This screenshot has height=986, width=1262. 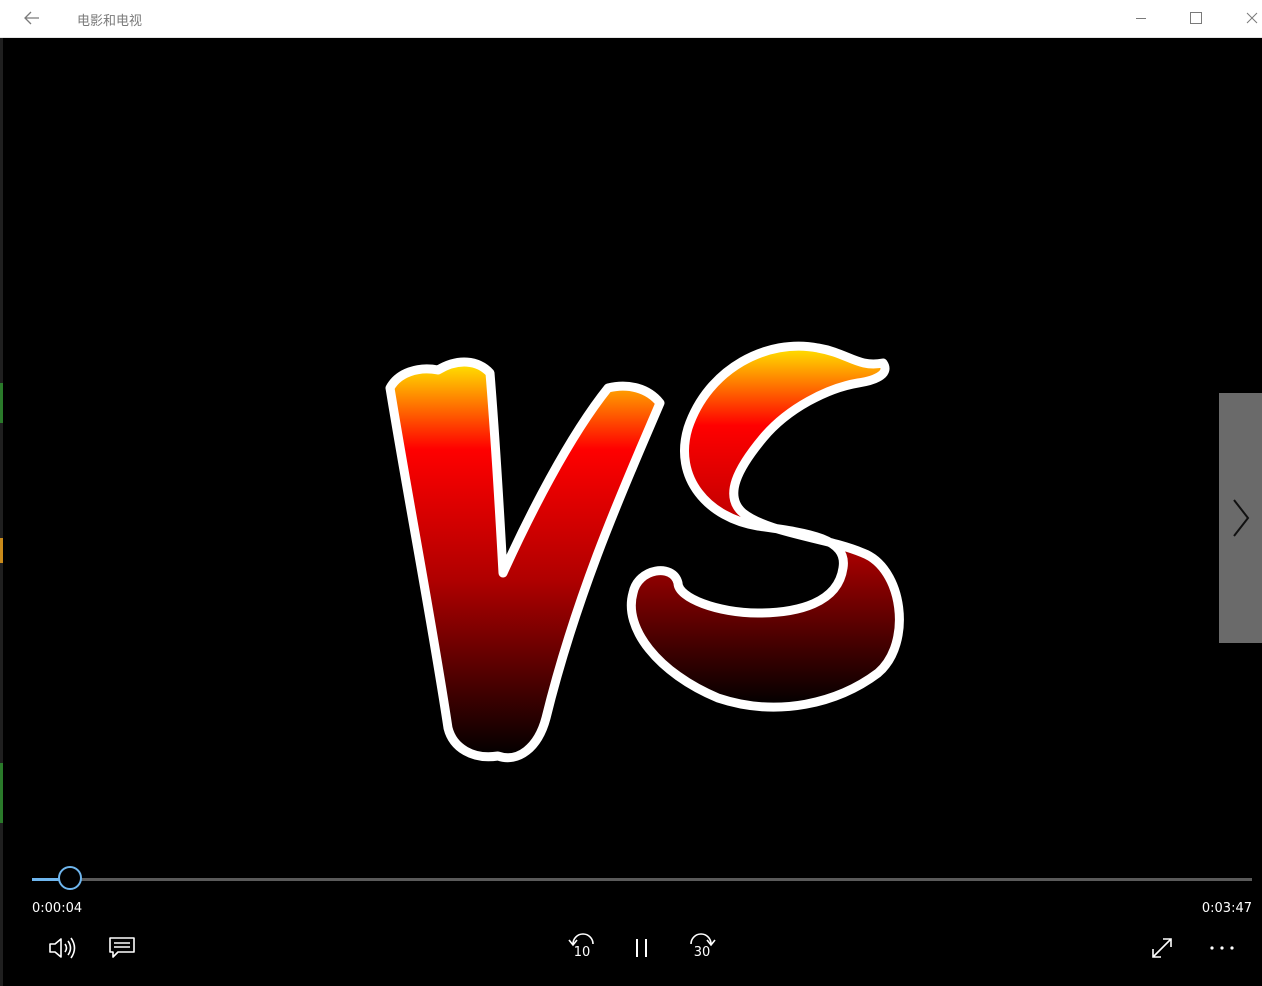 I want to click on back-arrow-icon, so click(x=31, y=18).